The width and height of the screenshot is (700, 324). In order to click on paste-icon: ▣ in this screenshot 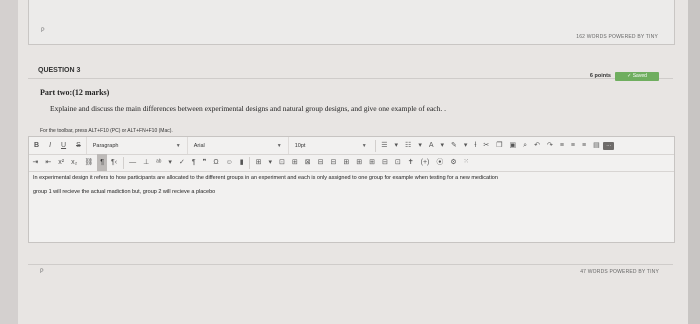, I will do `click(513, 145)`.